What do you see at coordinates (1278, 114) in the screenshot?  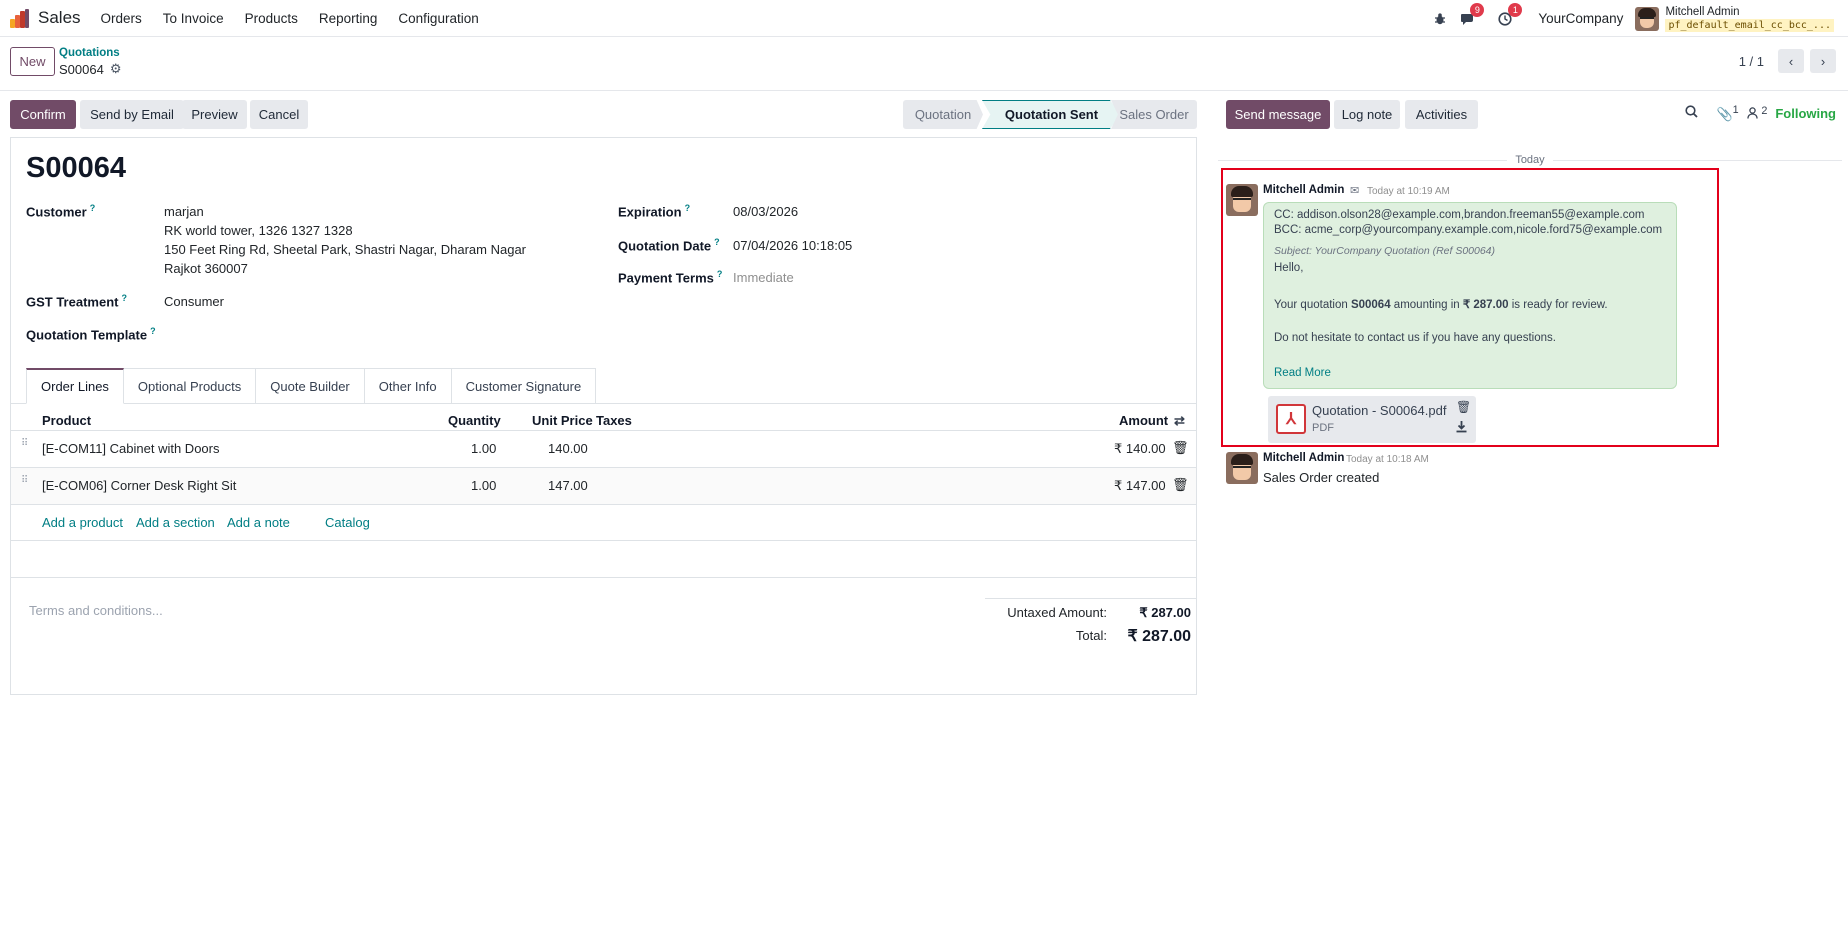 I see `send-message-button: Send message` at bounding box center [1278, 114].